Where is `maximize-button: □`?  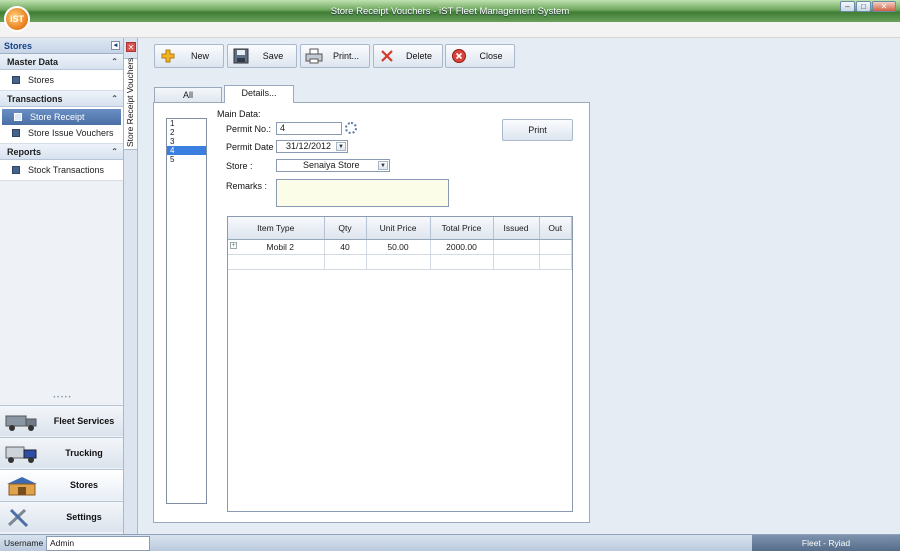 maximize-button: □ is located at coordinates (863, 6).